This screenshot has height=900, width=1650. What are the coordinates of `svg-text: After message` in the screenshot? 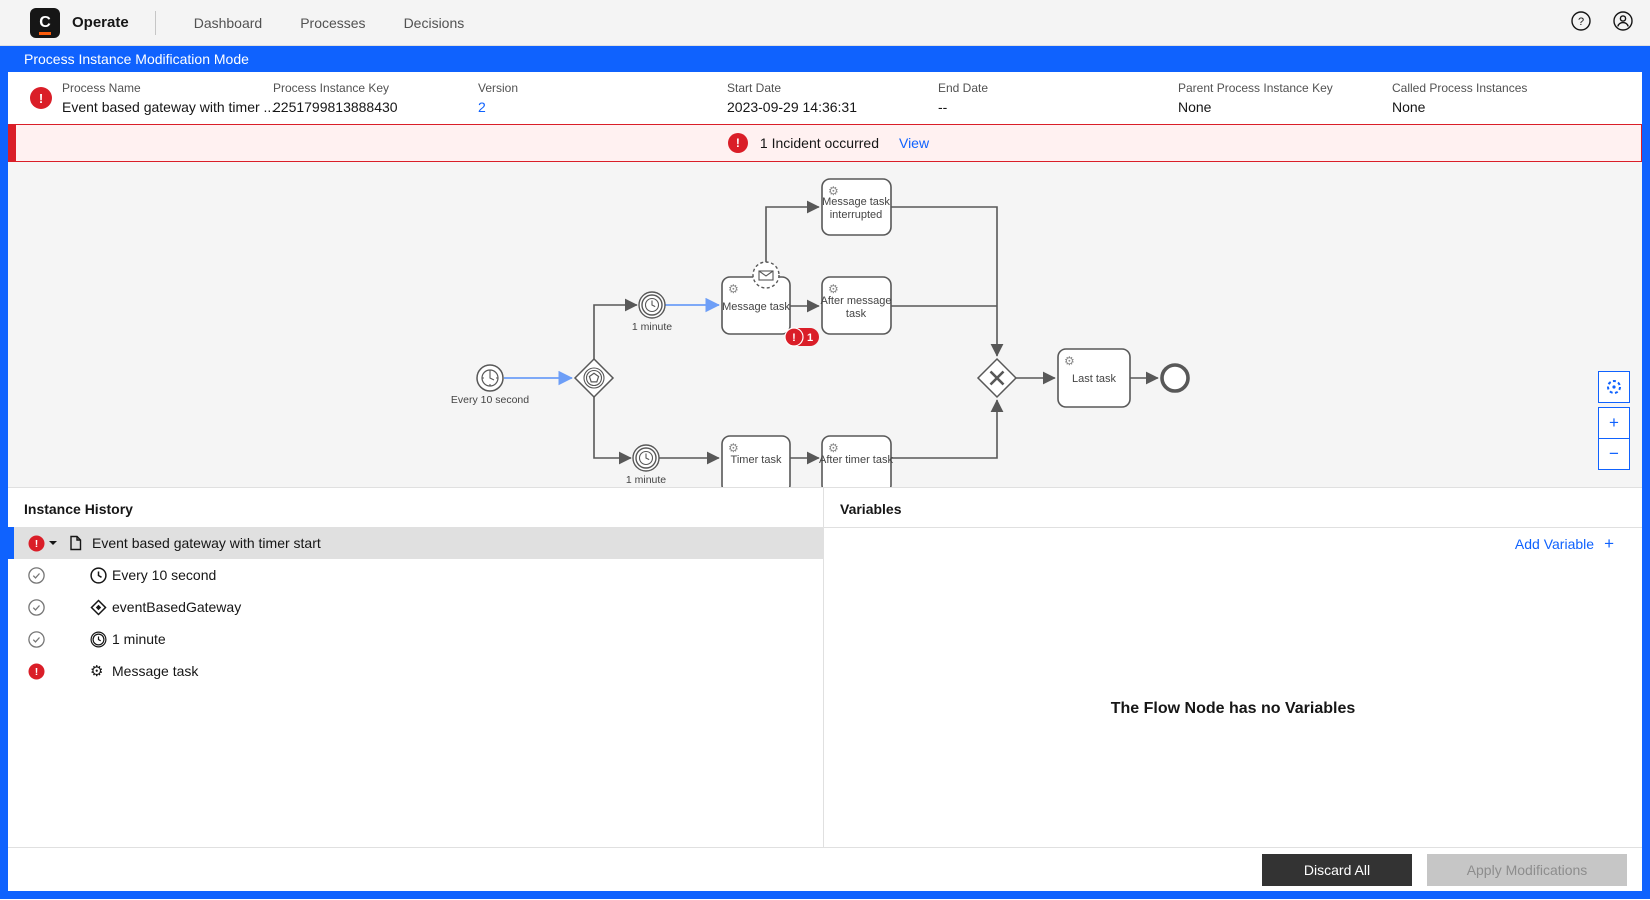 It's located at (856, 301).